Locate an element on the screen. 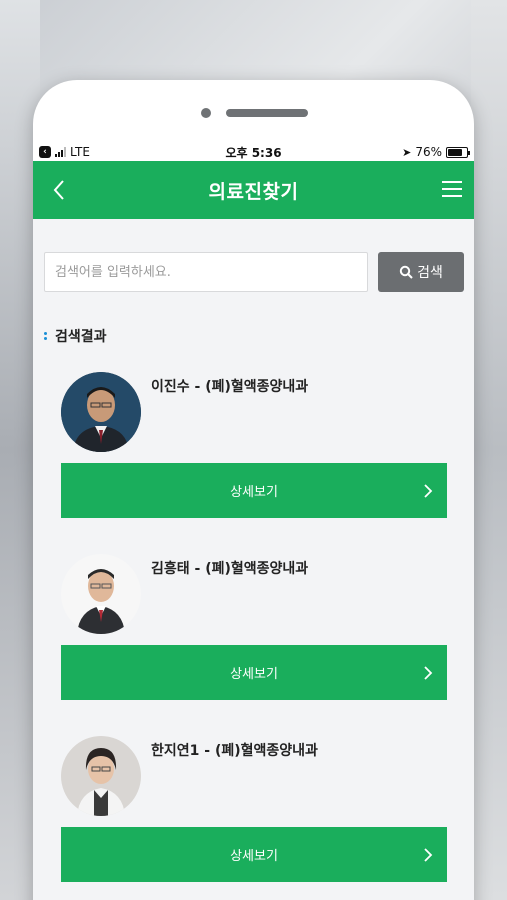 The height and width of the screenshot is (900, 507). bullet-icon is located at coordinates (45, 336).